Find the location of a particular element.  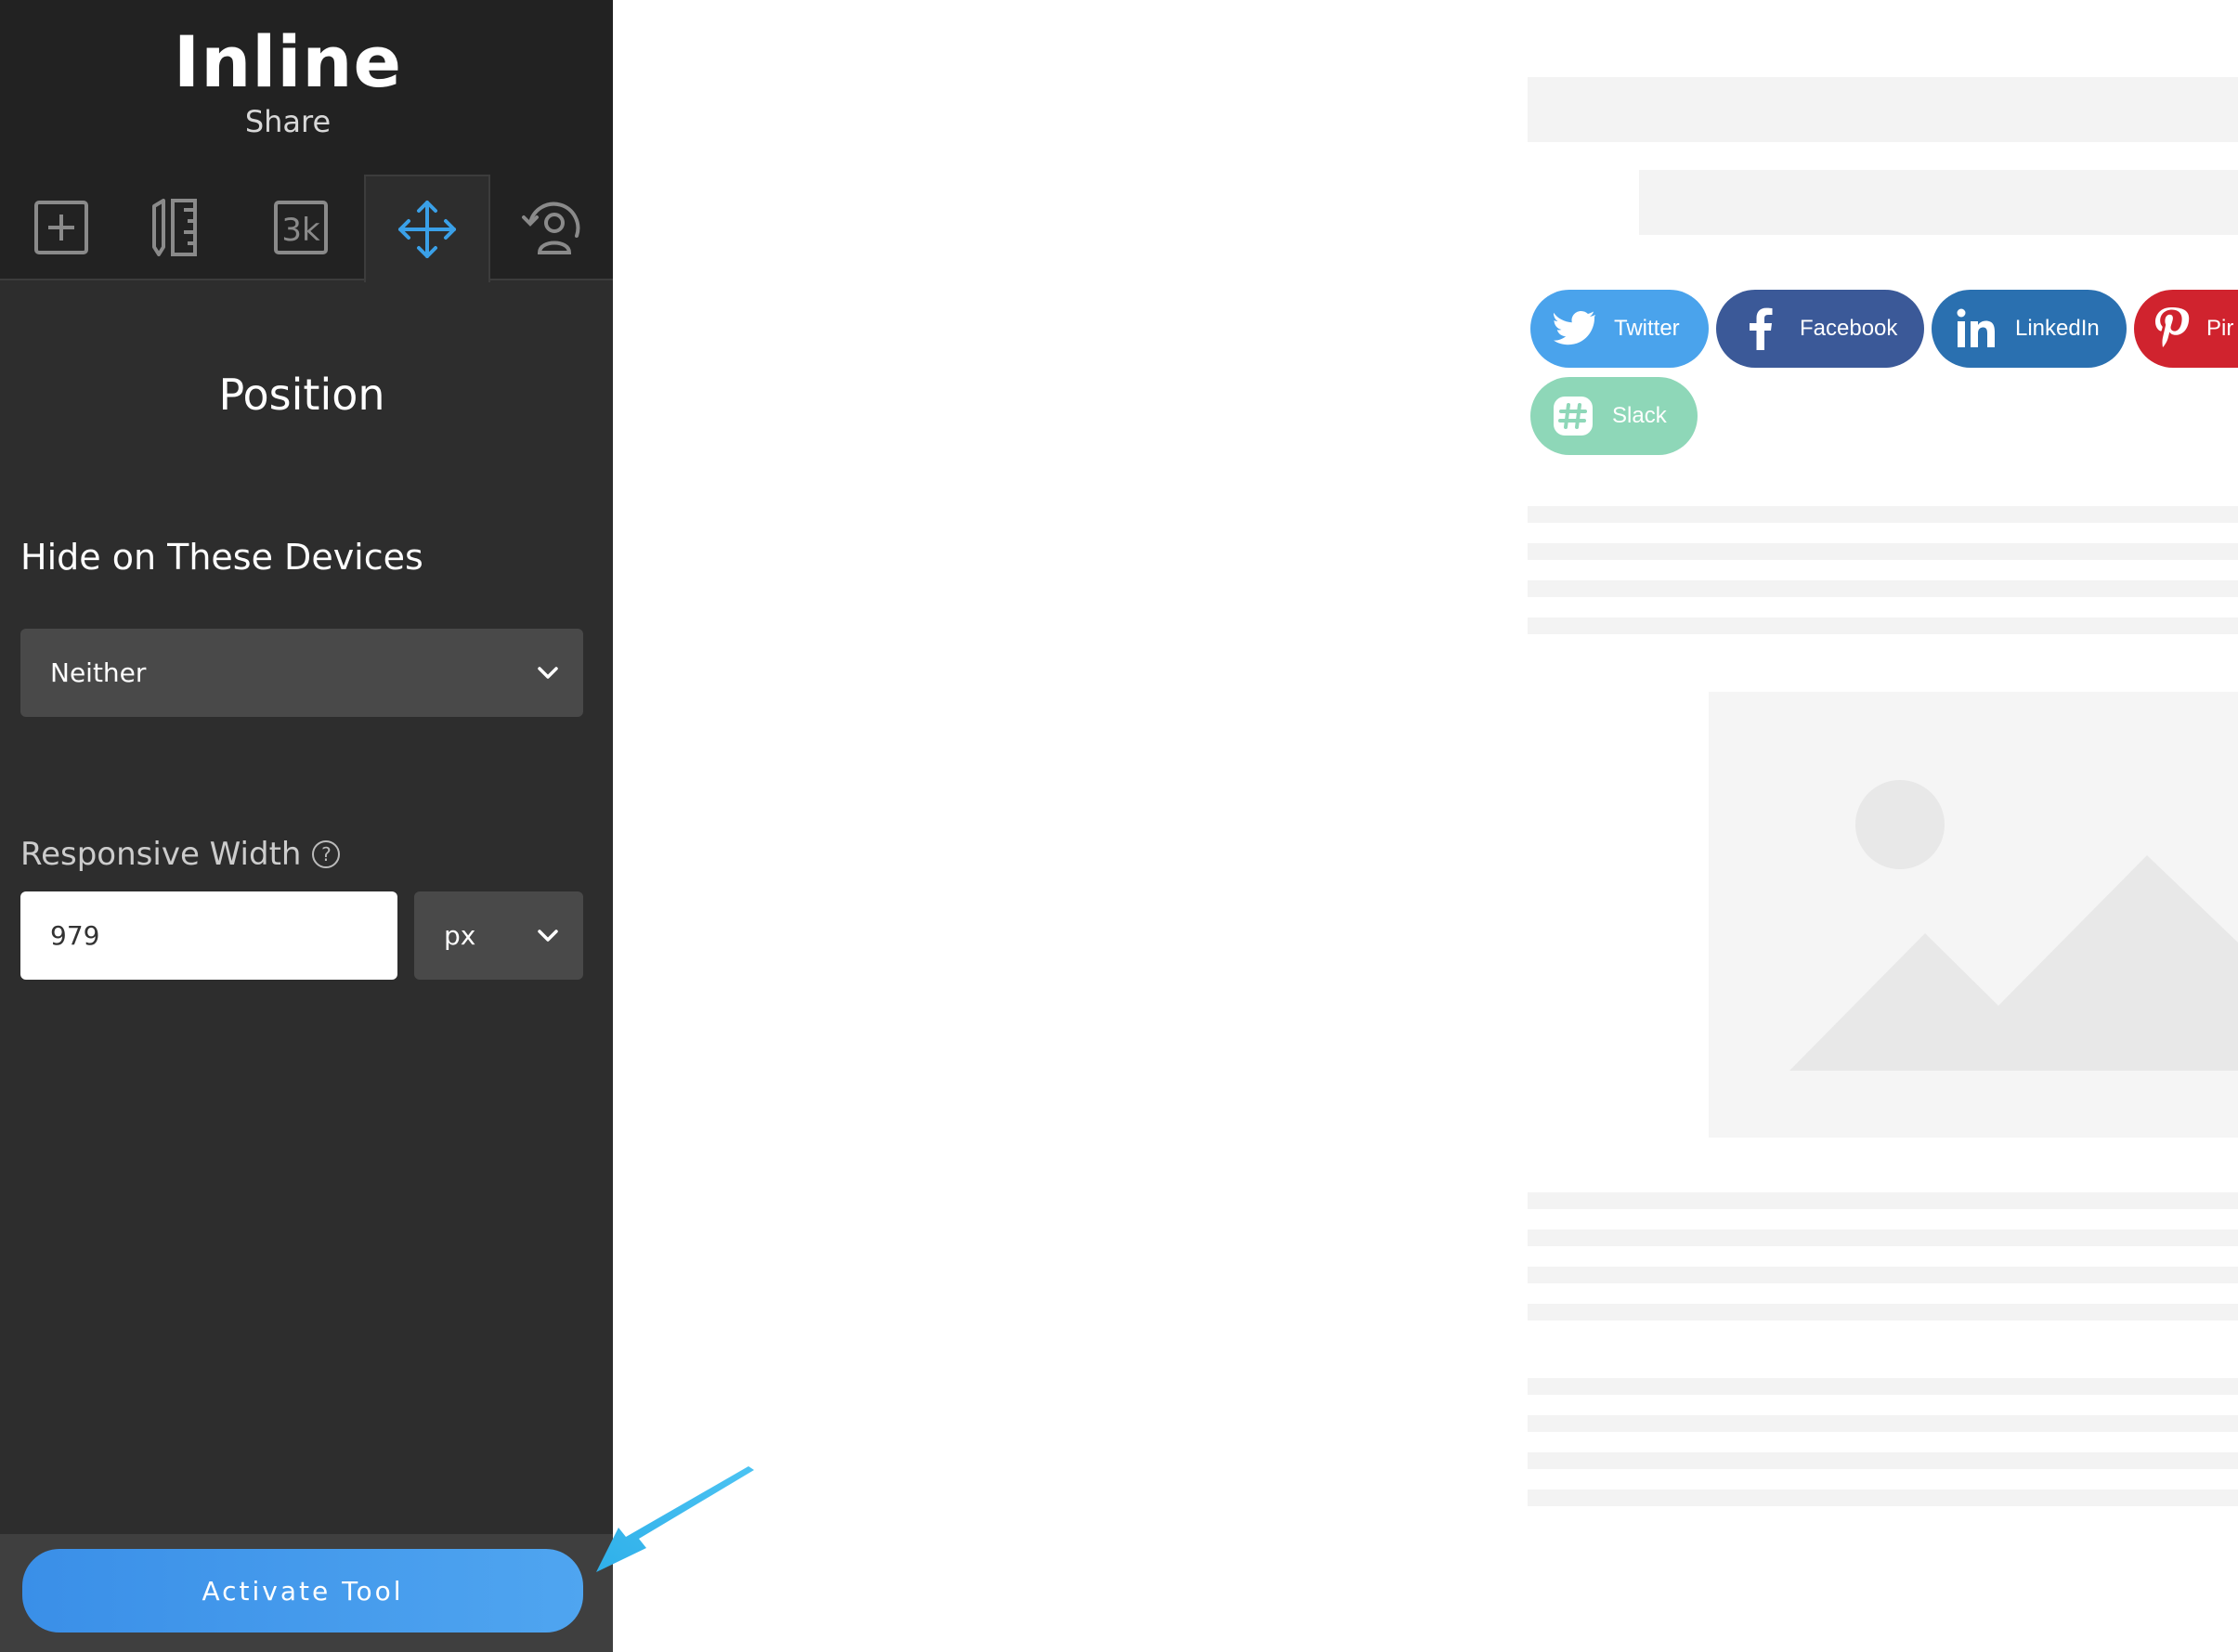

tab-position is located at coordinates (427, 229).